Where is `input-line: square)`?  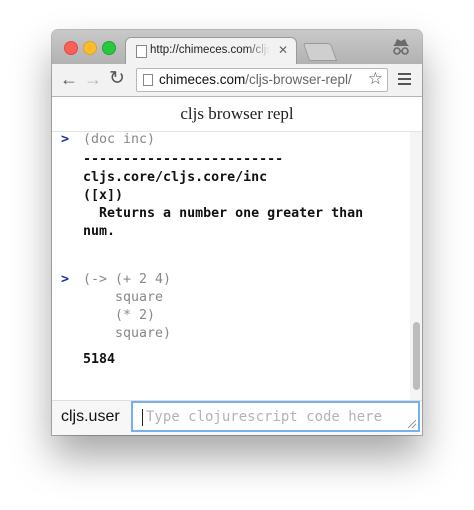 input-line: square) is located at coordinates (127, 333).